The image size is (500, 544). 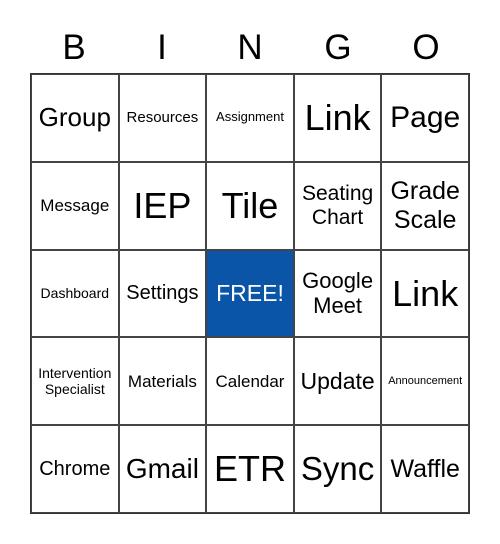 What do you see at coordinates (75, 381) in the screenshot?
I see `bingo-cell: Intervention Specialist` at bounding box center [75, 381].